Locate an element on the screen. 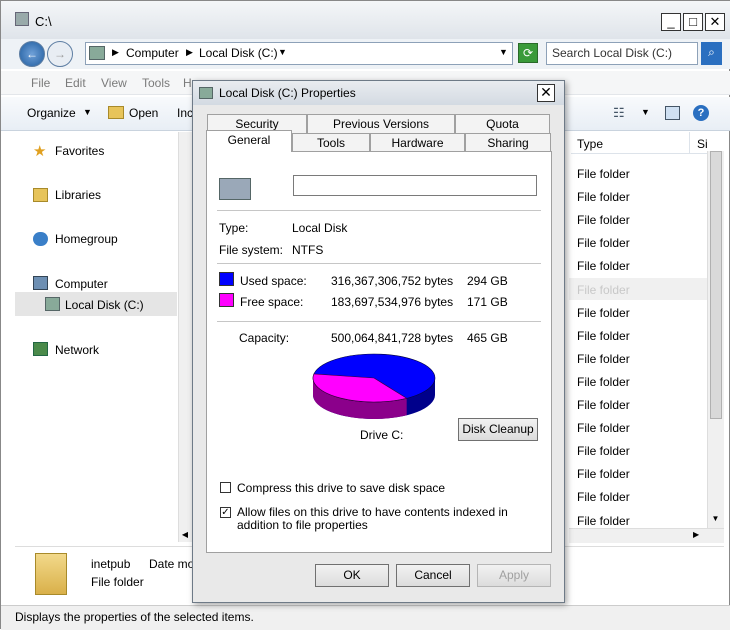  help-icon: ? is located at coordinates (701, 113).